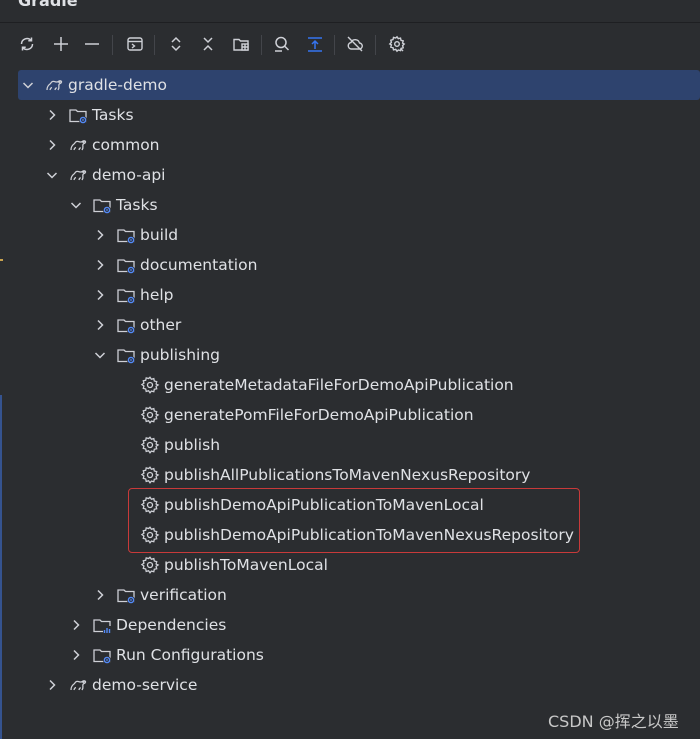  Describe the element at coordinates (282, 44) in the screenshot. I see `analyze-icon` at that location.